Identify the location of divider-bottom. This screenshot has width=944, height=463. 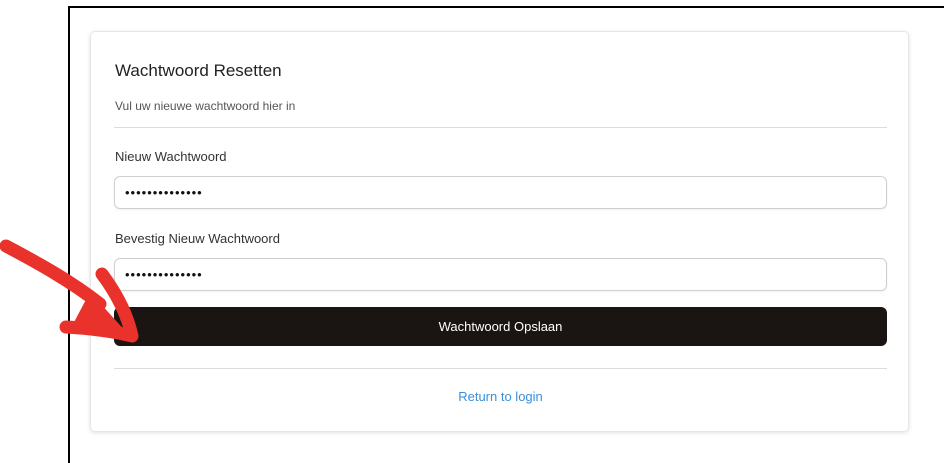
(500, 368).